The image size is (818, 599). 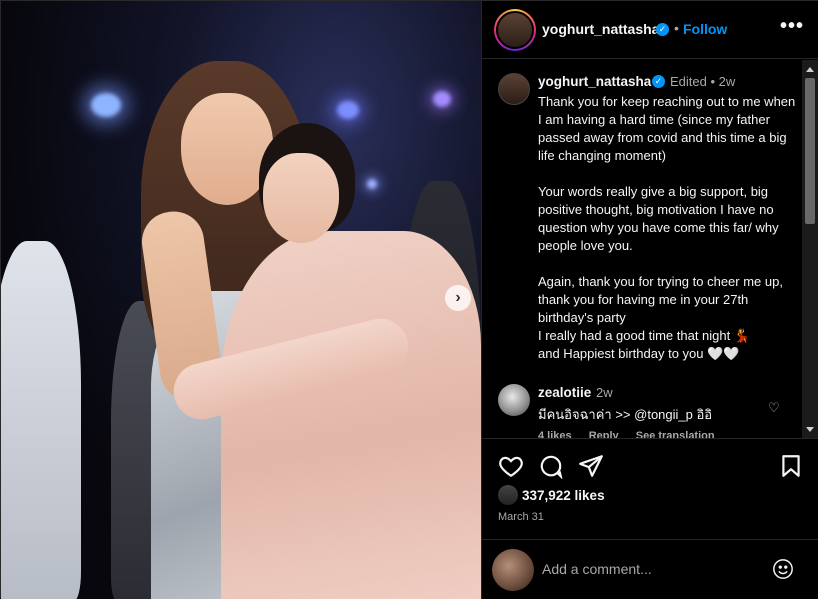 What do you see at coordinates (703, 81) in the screenshot?
I see `caption-meta: Edited • 2w` at bounding box center [703, 81].